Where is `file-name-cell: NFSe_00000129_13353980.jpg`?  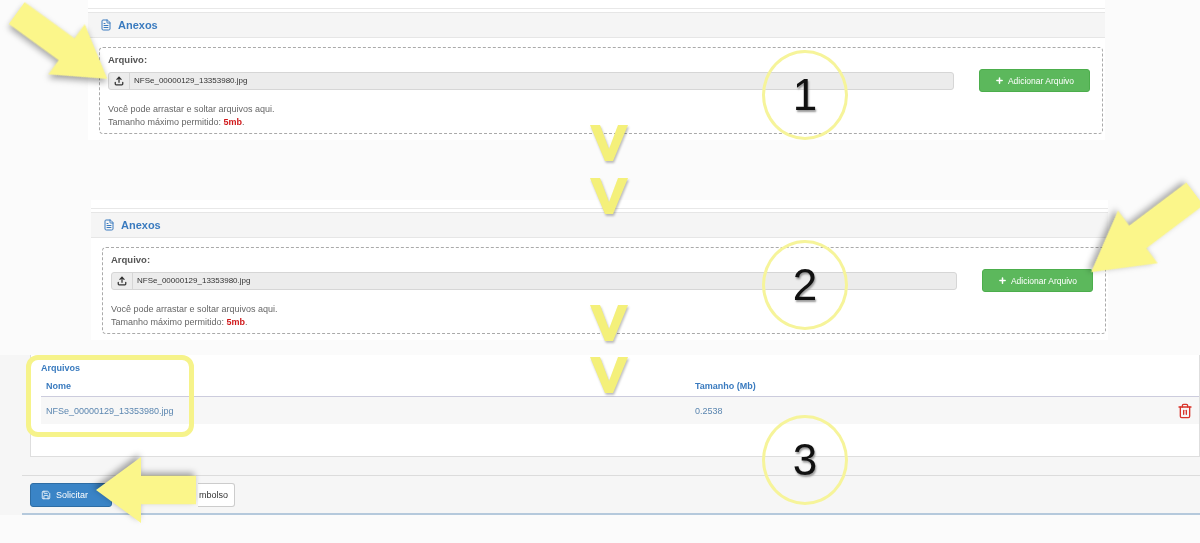 file-name-cell: NFSe_00000129_13353980.jpg is located at coordinates (110, 410).